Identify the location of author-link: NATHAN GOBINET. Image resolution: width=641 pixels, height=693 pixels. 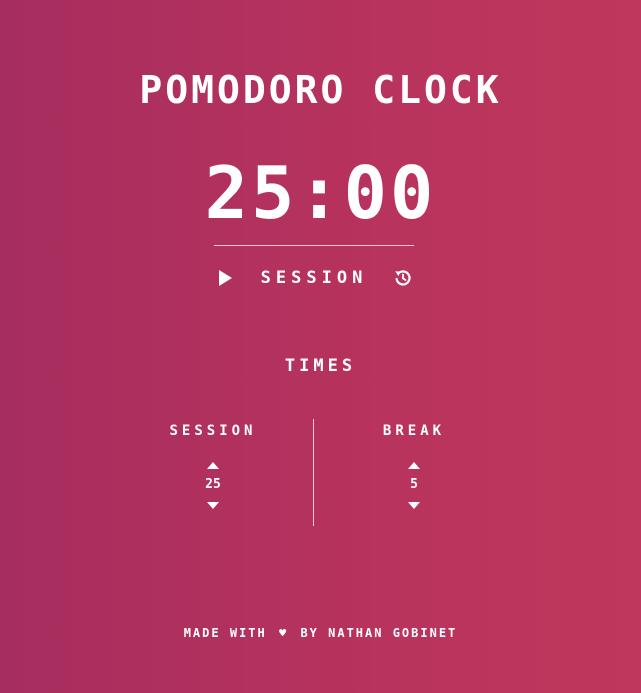
(392, 633).